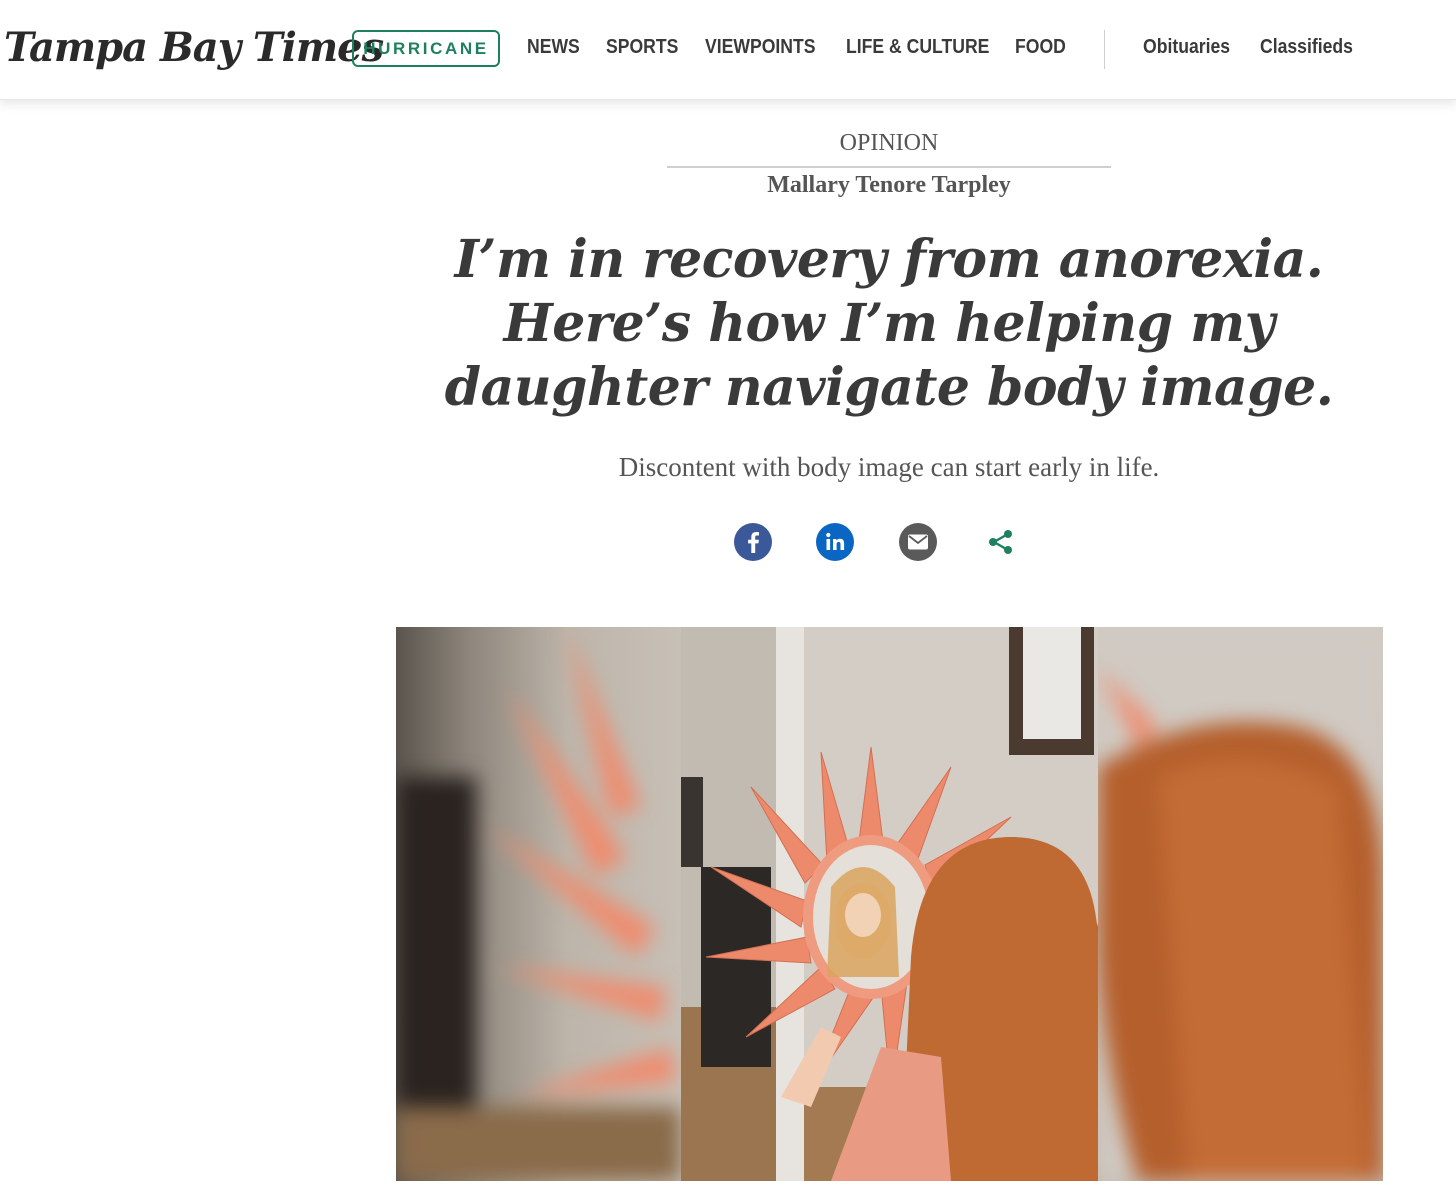  I want to click on nav-item-obituaries: Obituaries, so click(1186, 47).